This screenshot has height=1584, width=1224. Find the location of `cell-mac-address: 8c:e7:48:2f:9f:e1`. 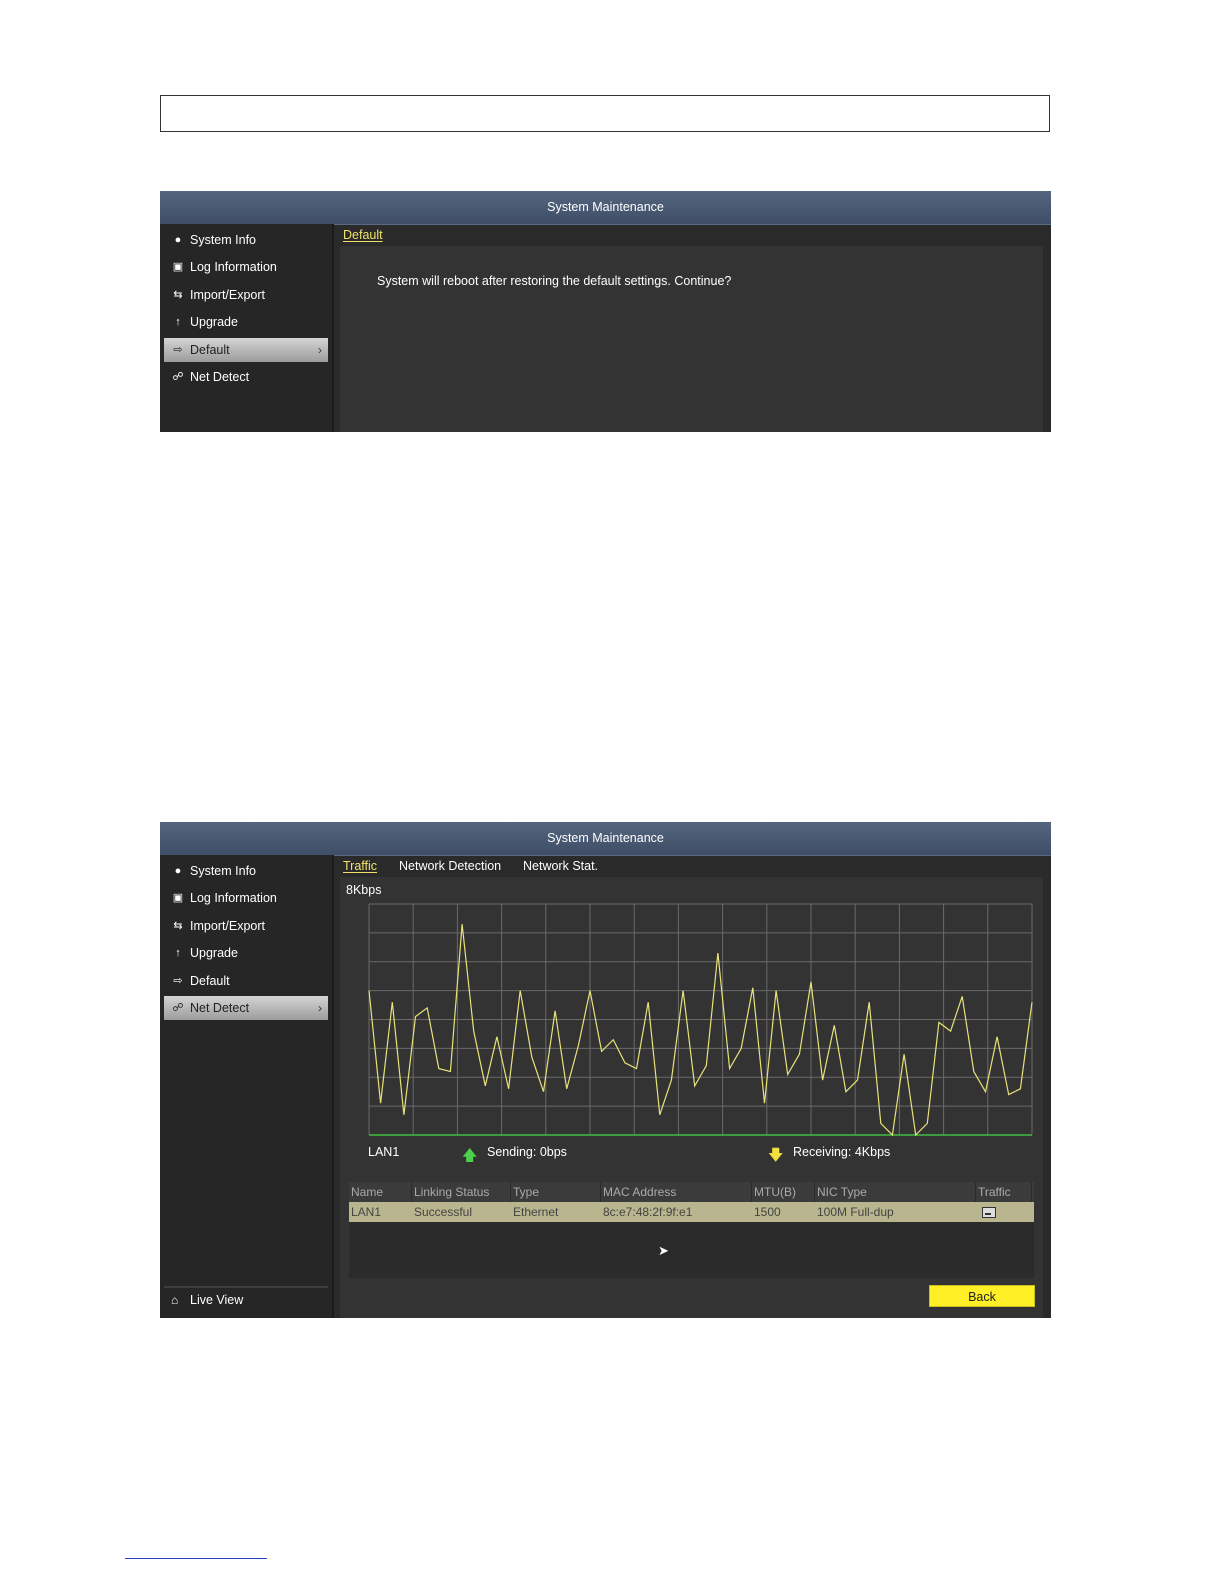

cell-mac-address: 8c:e7:48:2f:9f:e1 is located at coordinates (648, 1212).